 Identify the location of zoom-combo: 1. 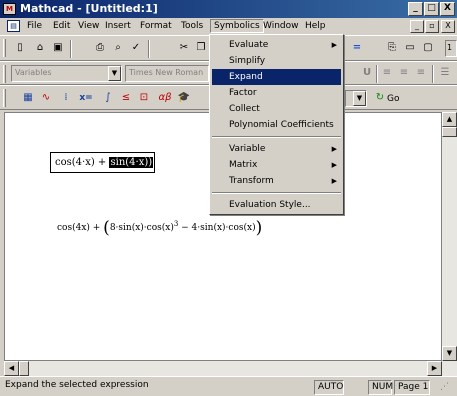
(451, 48).